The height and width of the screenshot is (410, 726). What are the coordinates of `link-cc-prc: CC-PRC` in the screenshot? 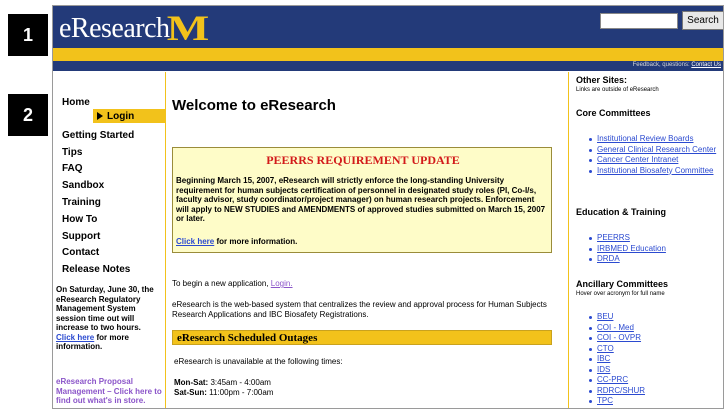 It's located at (655, 380).